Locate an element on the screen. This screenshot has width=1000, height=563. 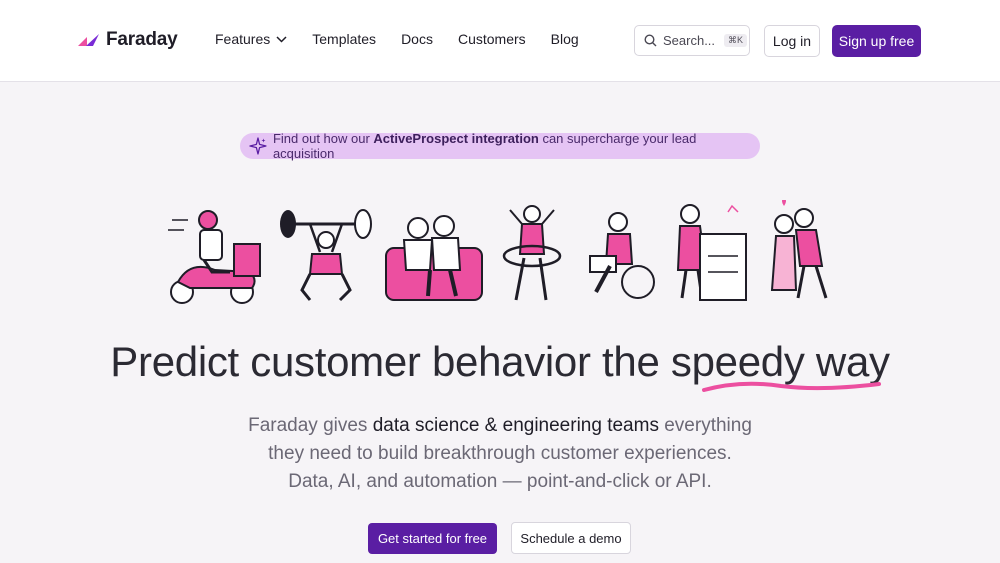
weightlifter-illustration is located at coordinates (326, 255).